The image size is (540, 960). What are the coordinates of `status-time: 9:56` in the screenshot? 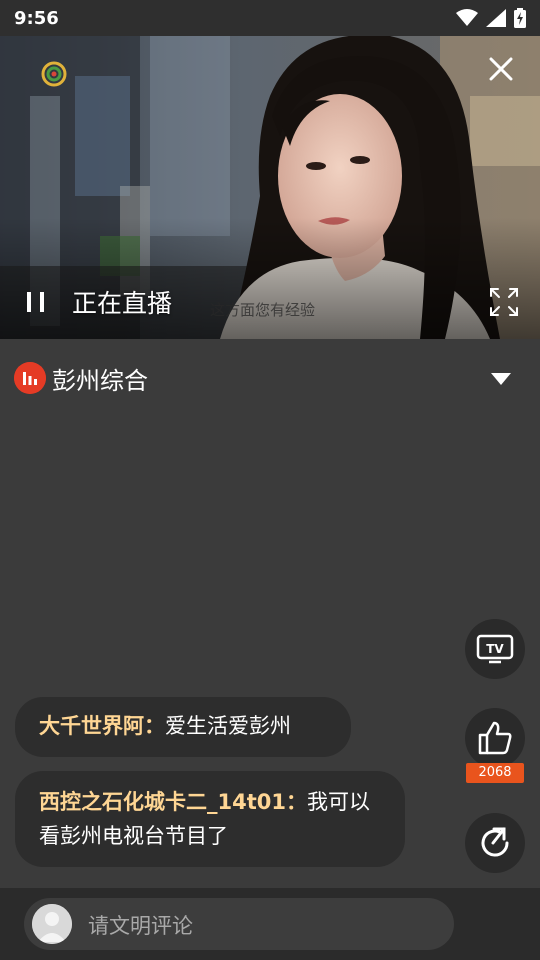 It's located at (36, 18).